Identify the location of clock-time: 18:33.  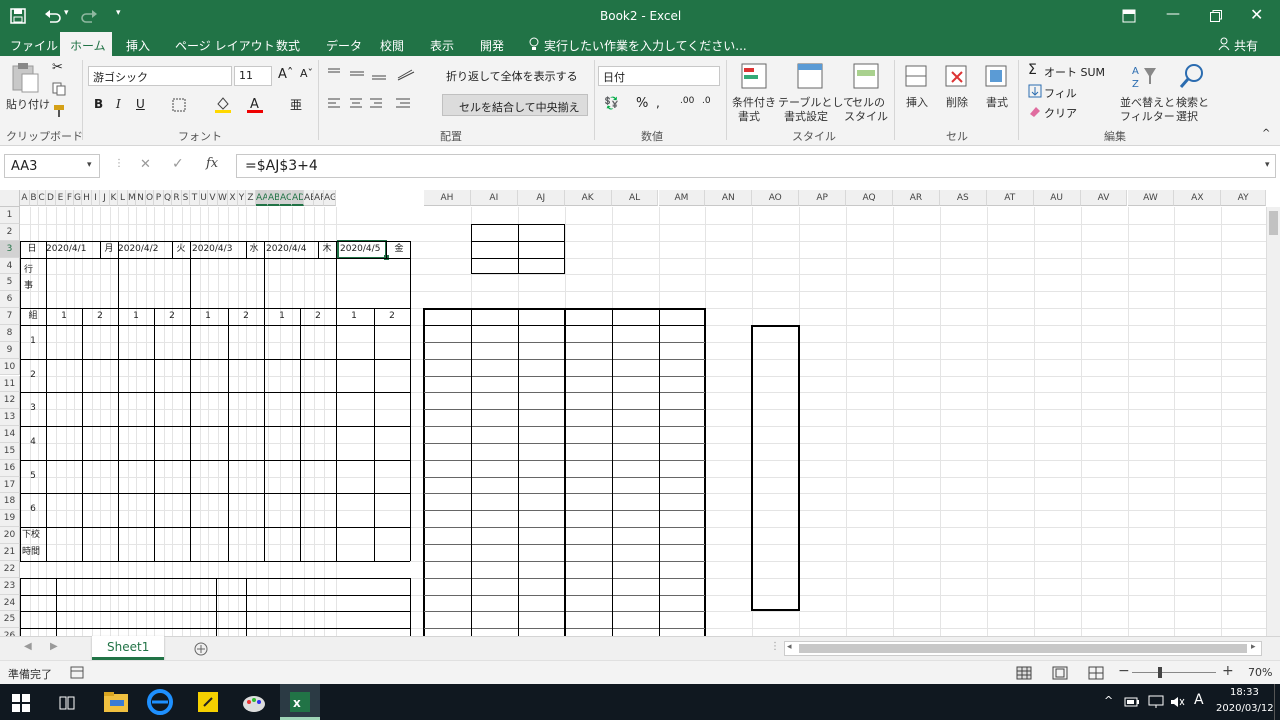
(1244, 692).